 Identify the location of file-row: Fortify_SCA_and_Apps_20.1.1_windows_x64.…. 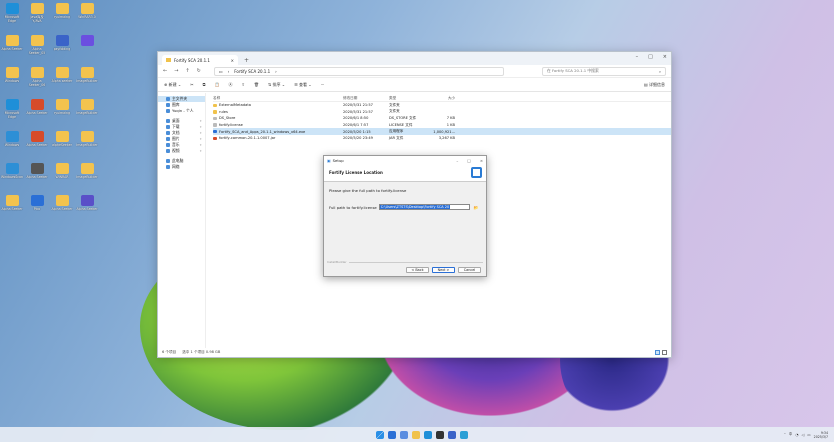
(442, 131).